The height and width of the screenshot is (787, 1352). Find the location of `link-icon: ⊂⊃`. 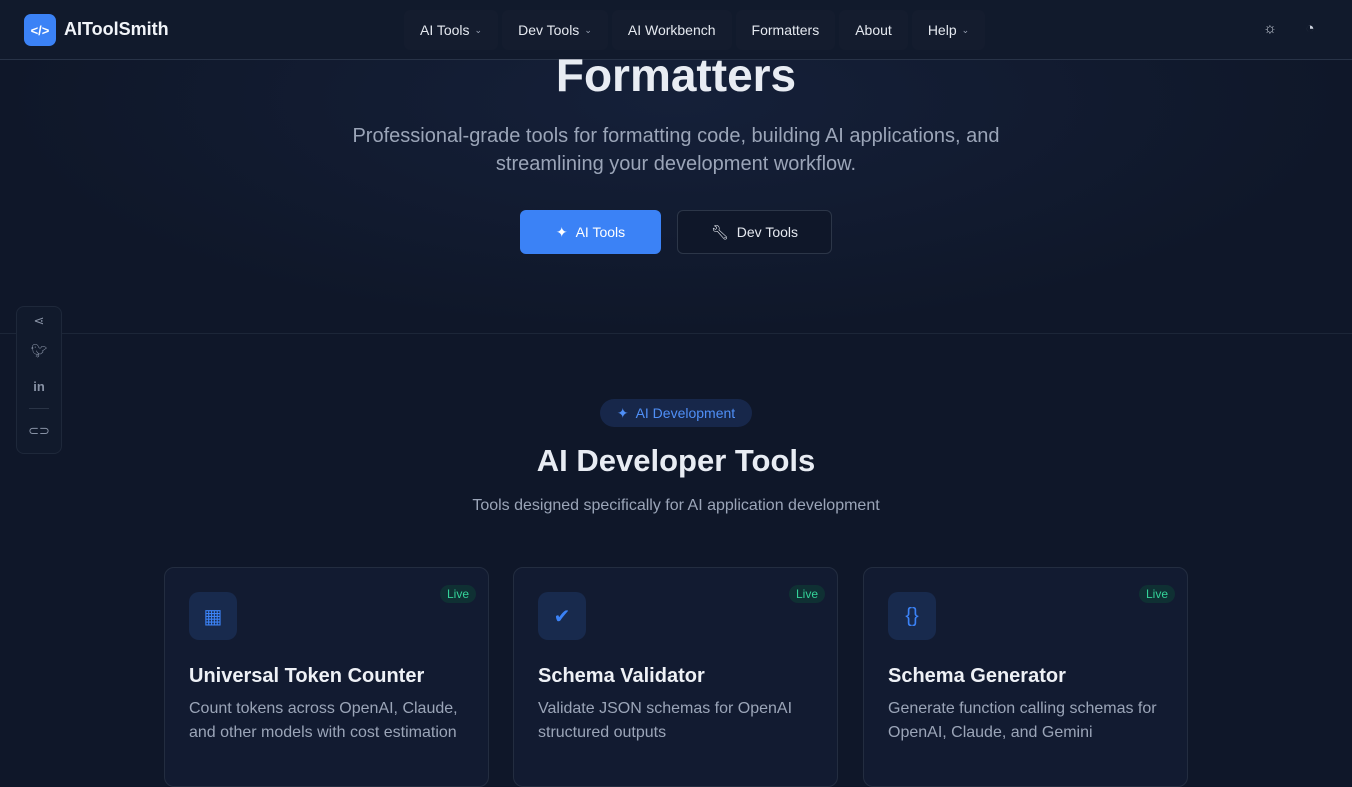

link-icon: ⊂⊃ is located at coordinates (39, 431).